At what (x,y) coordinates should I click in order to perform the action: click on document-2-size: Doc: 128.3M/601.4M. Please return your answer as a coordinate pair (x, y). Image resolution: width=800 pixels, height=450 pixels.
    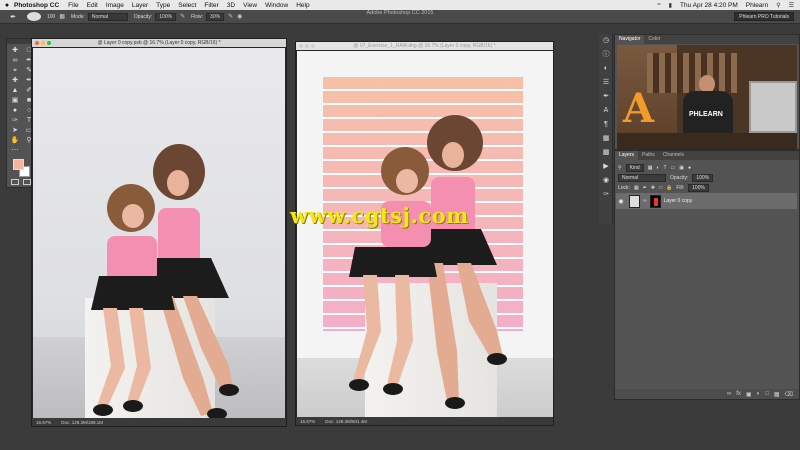
    Looking at the image, I should click on (346, 421).